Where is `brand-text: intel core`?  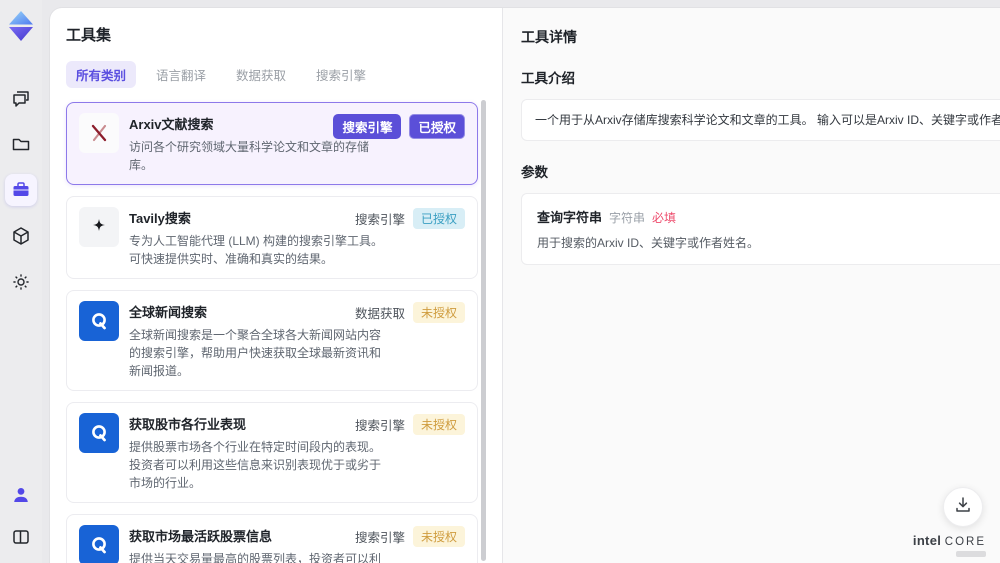 brand-text: intel core is located at coordinates (949, 541).